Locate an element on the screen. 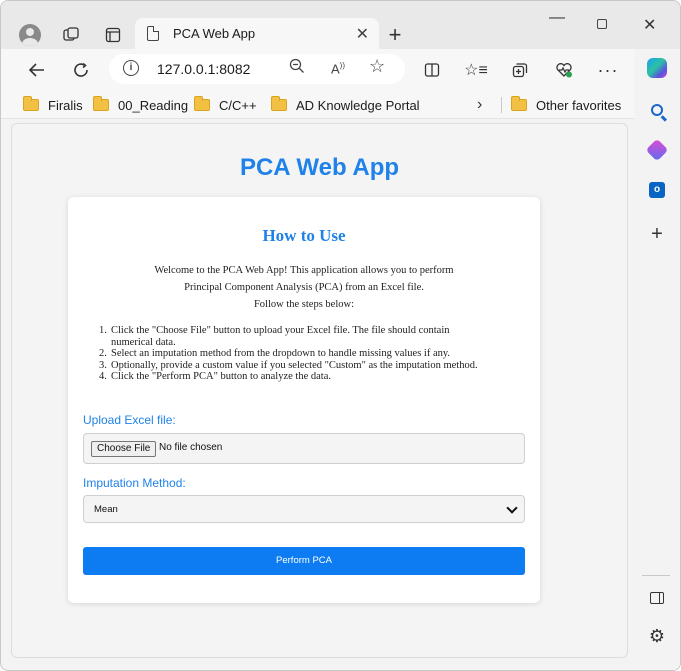  url-text: 127.0.0.1:8082 is located at coordinates (203, 69).